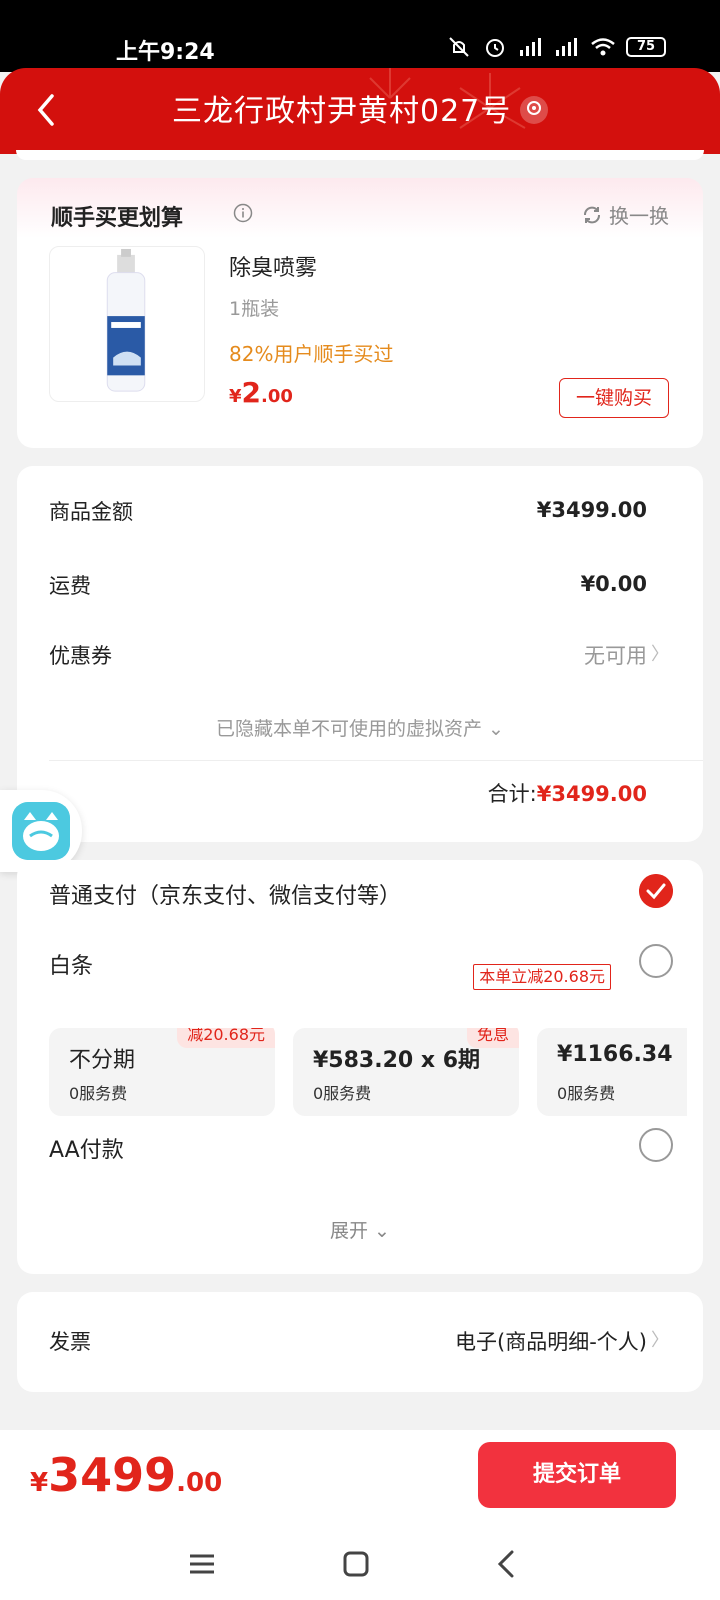 Image resolution: width=720 pixels, height=1600 pixels. I want to click on product-image, so click(127, 324).